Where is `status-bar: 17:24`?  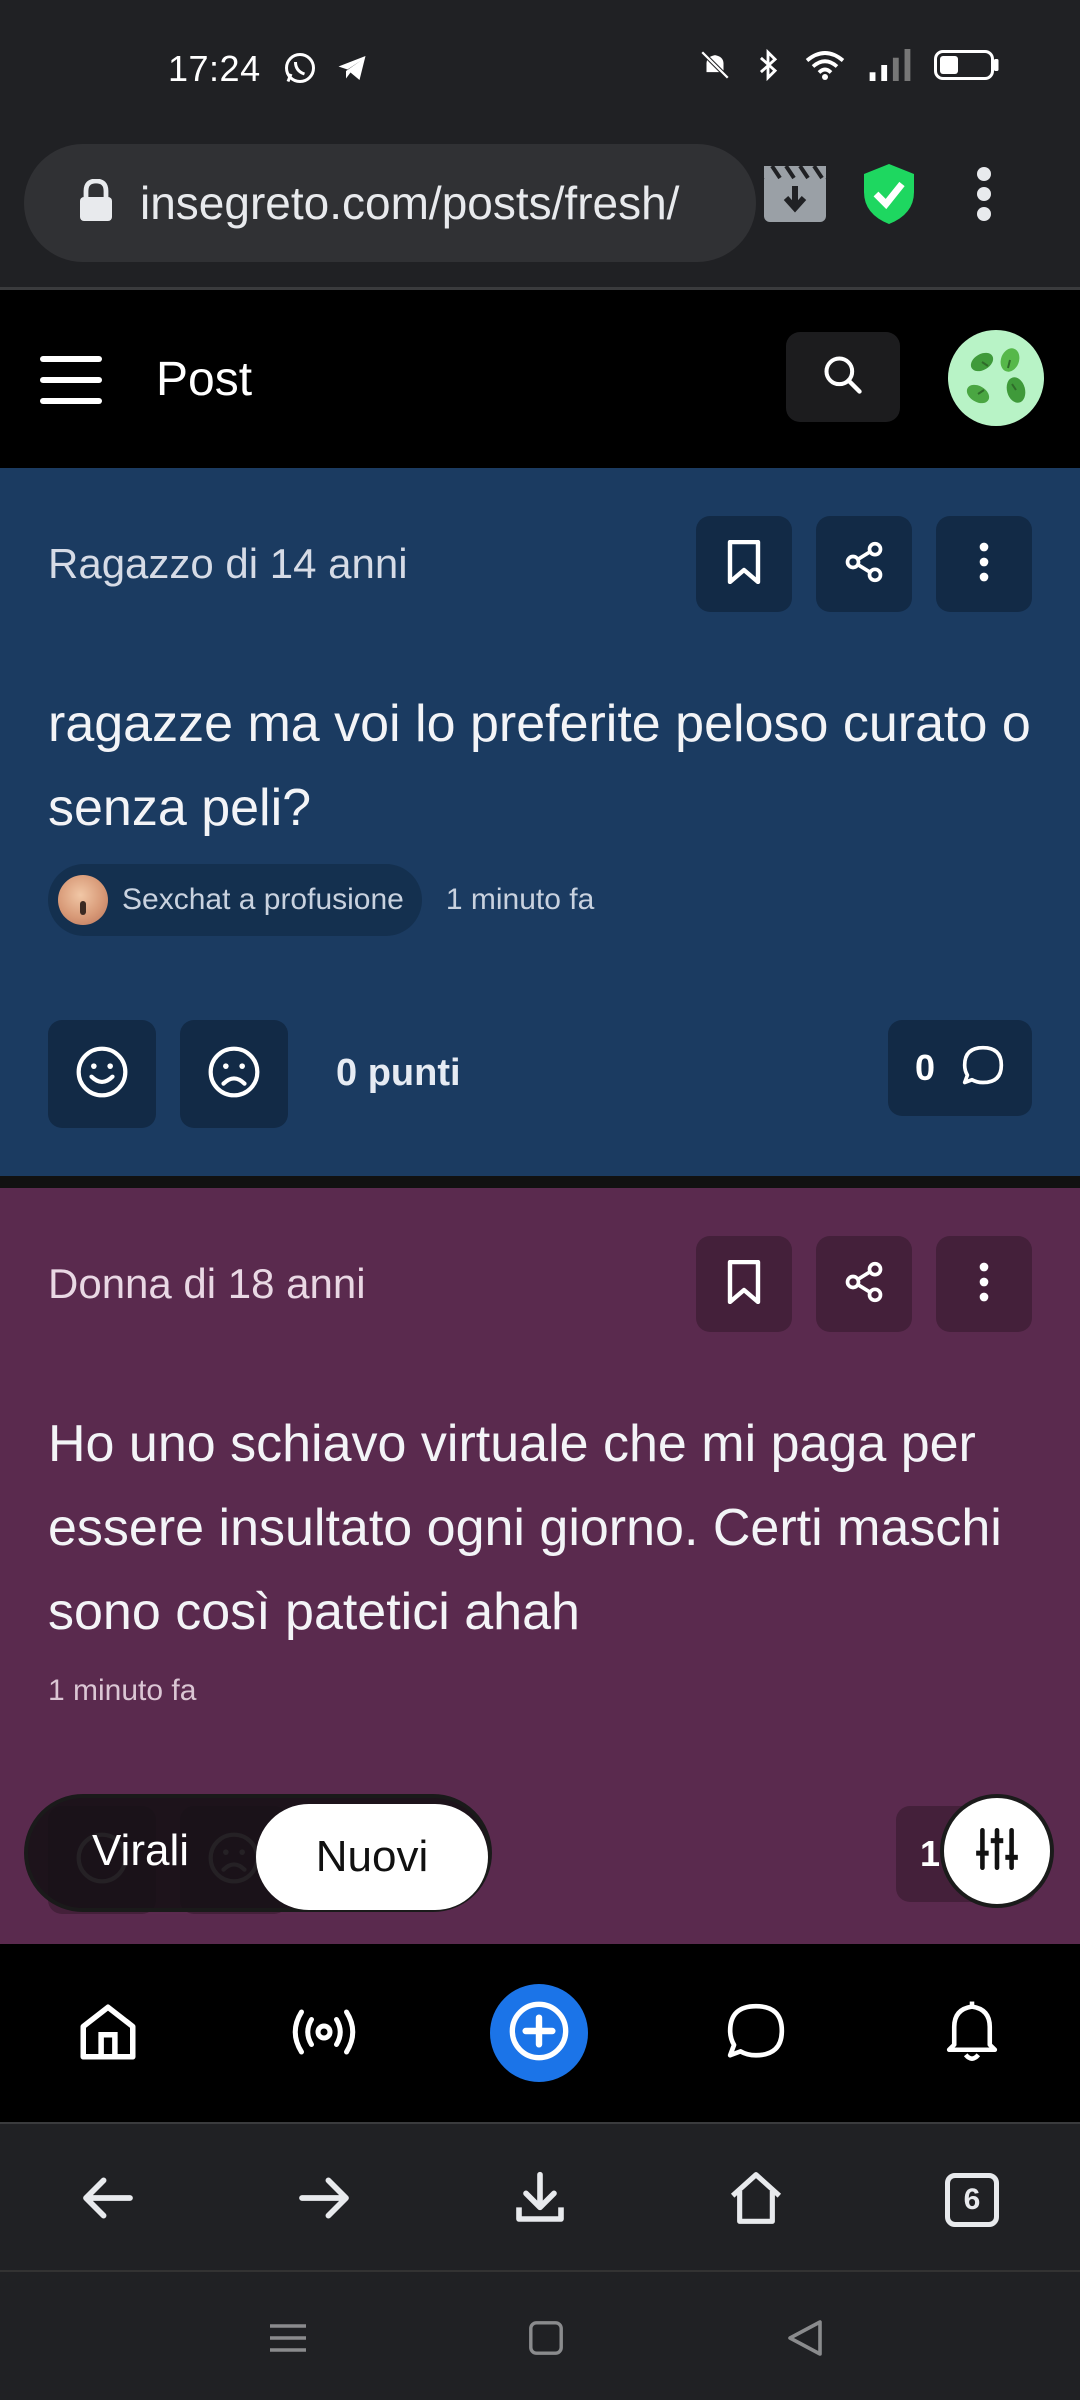
status-bar: 17:24 is located at coordinates (540, 70).